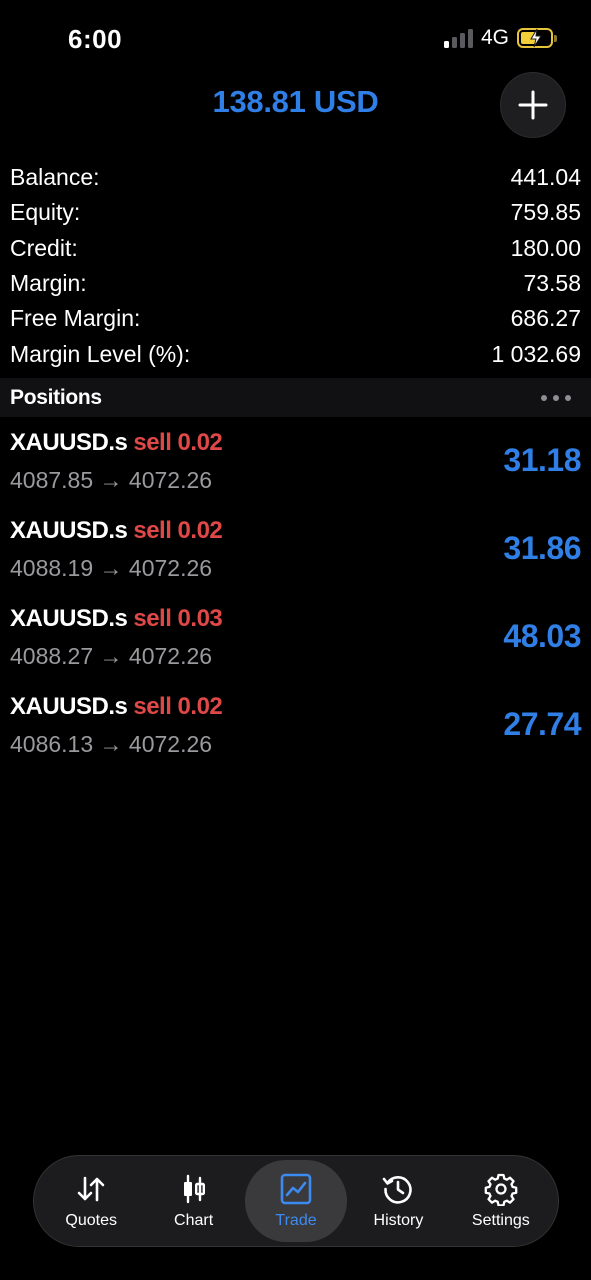 Image resolution: width=591 pixels, height=1280 pixels. What do you see at coordinates (500, 1220) in the screenshot?
I see `tab-label: Settings` at bounding box center [500, 1220].